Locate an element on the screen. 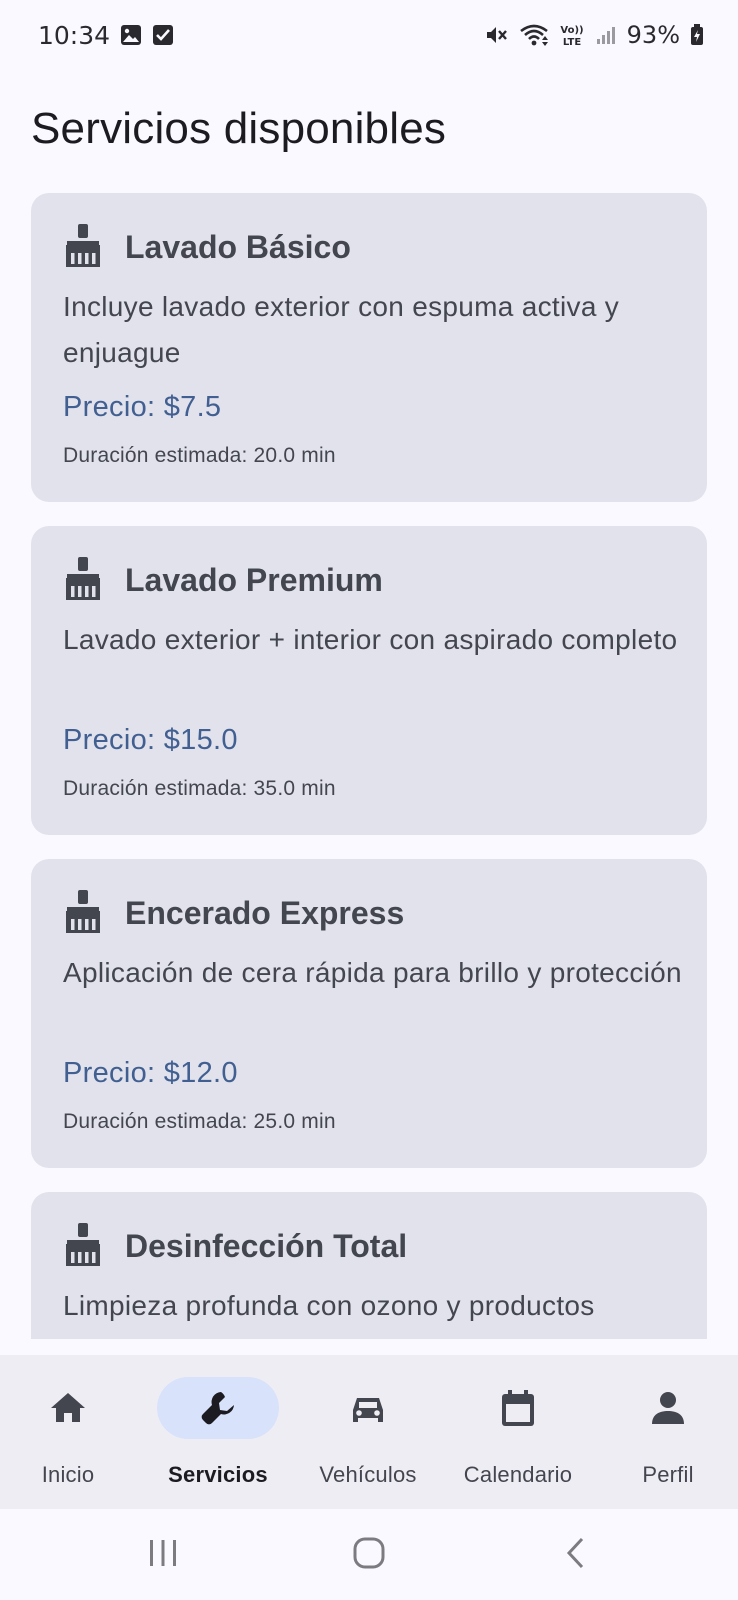 This screenshot has width=738, height=1600. checkbox-icon is located at coordinates (163, 35).